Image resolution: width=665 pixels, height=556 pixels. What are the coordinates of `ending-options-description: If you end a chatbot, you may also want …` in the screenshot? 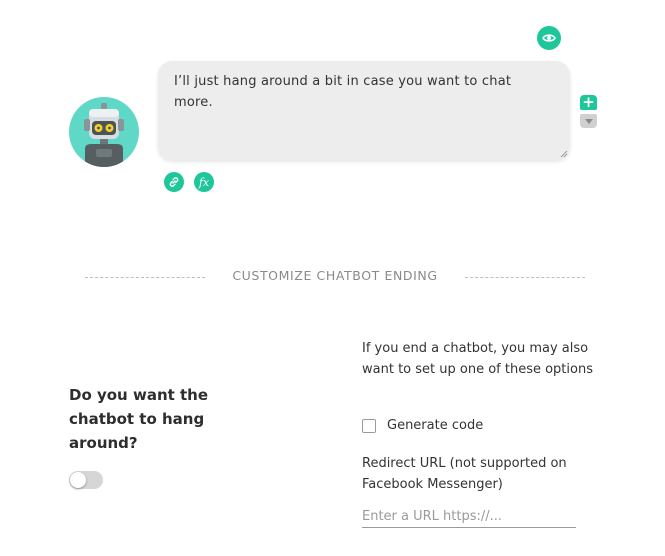 It's located at (477, 359).